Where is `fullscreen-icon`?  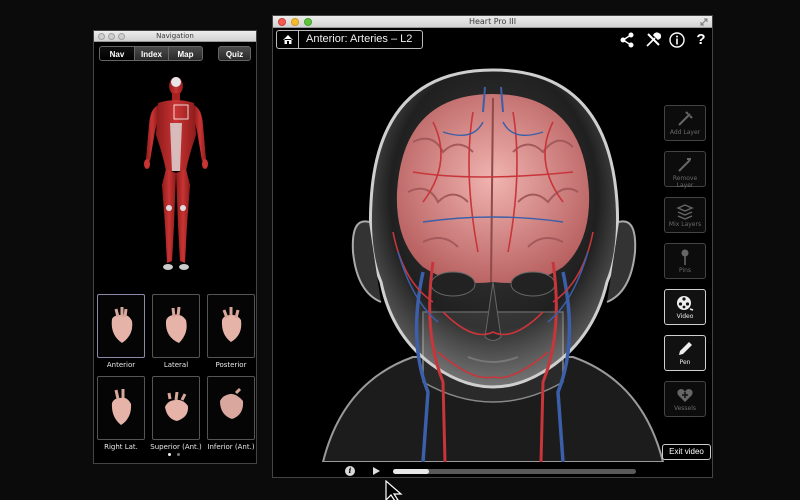 fullscreen-icon is located at coordinates (704, 22).